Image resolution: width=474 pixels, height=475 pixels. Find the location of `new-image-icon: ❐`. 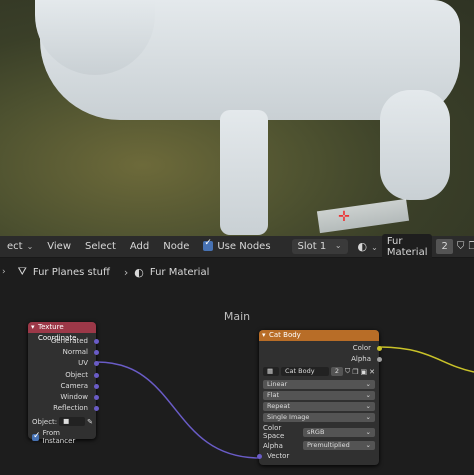

new-image-icon: ❐ is located at coordinates (355, 372).